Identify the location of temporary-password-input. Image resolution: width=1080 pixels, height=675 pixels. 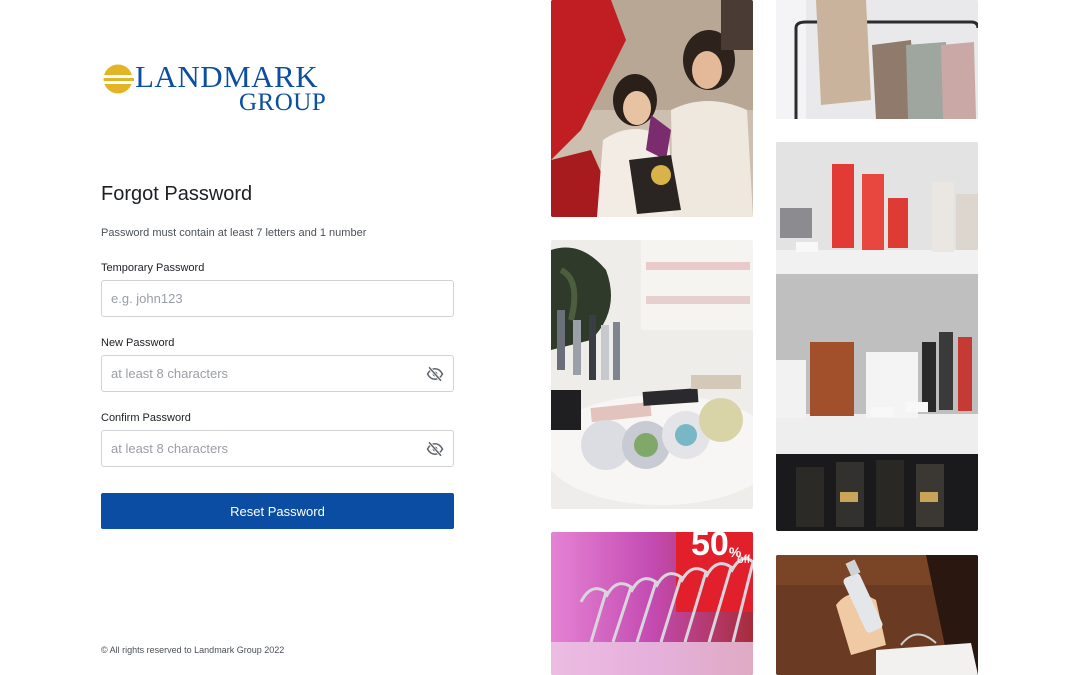
(277, 298).